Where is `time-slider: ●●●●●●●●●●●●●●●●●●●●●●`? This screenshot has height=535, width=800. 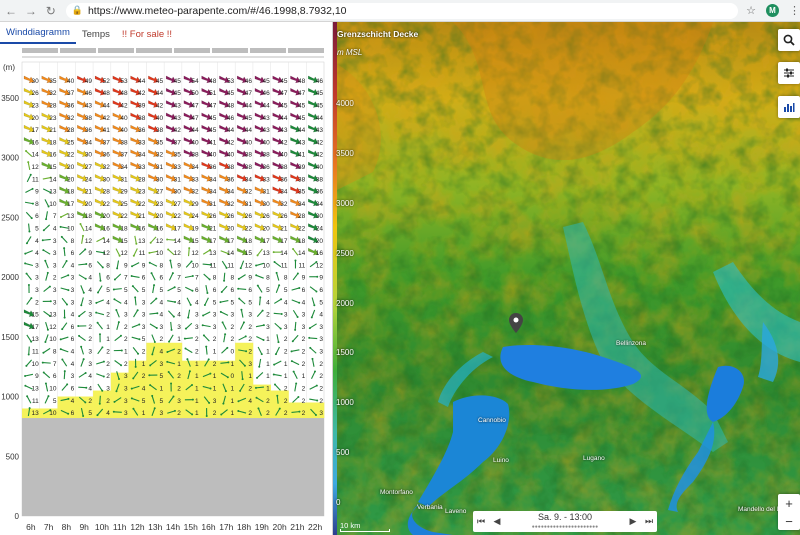 time-slider: ●●●●●●●●●●●●●●●●●●●●●● is located at coordinates (565, 527).